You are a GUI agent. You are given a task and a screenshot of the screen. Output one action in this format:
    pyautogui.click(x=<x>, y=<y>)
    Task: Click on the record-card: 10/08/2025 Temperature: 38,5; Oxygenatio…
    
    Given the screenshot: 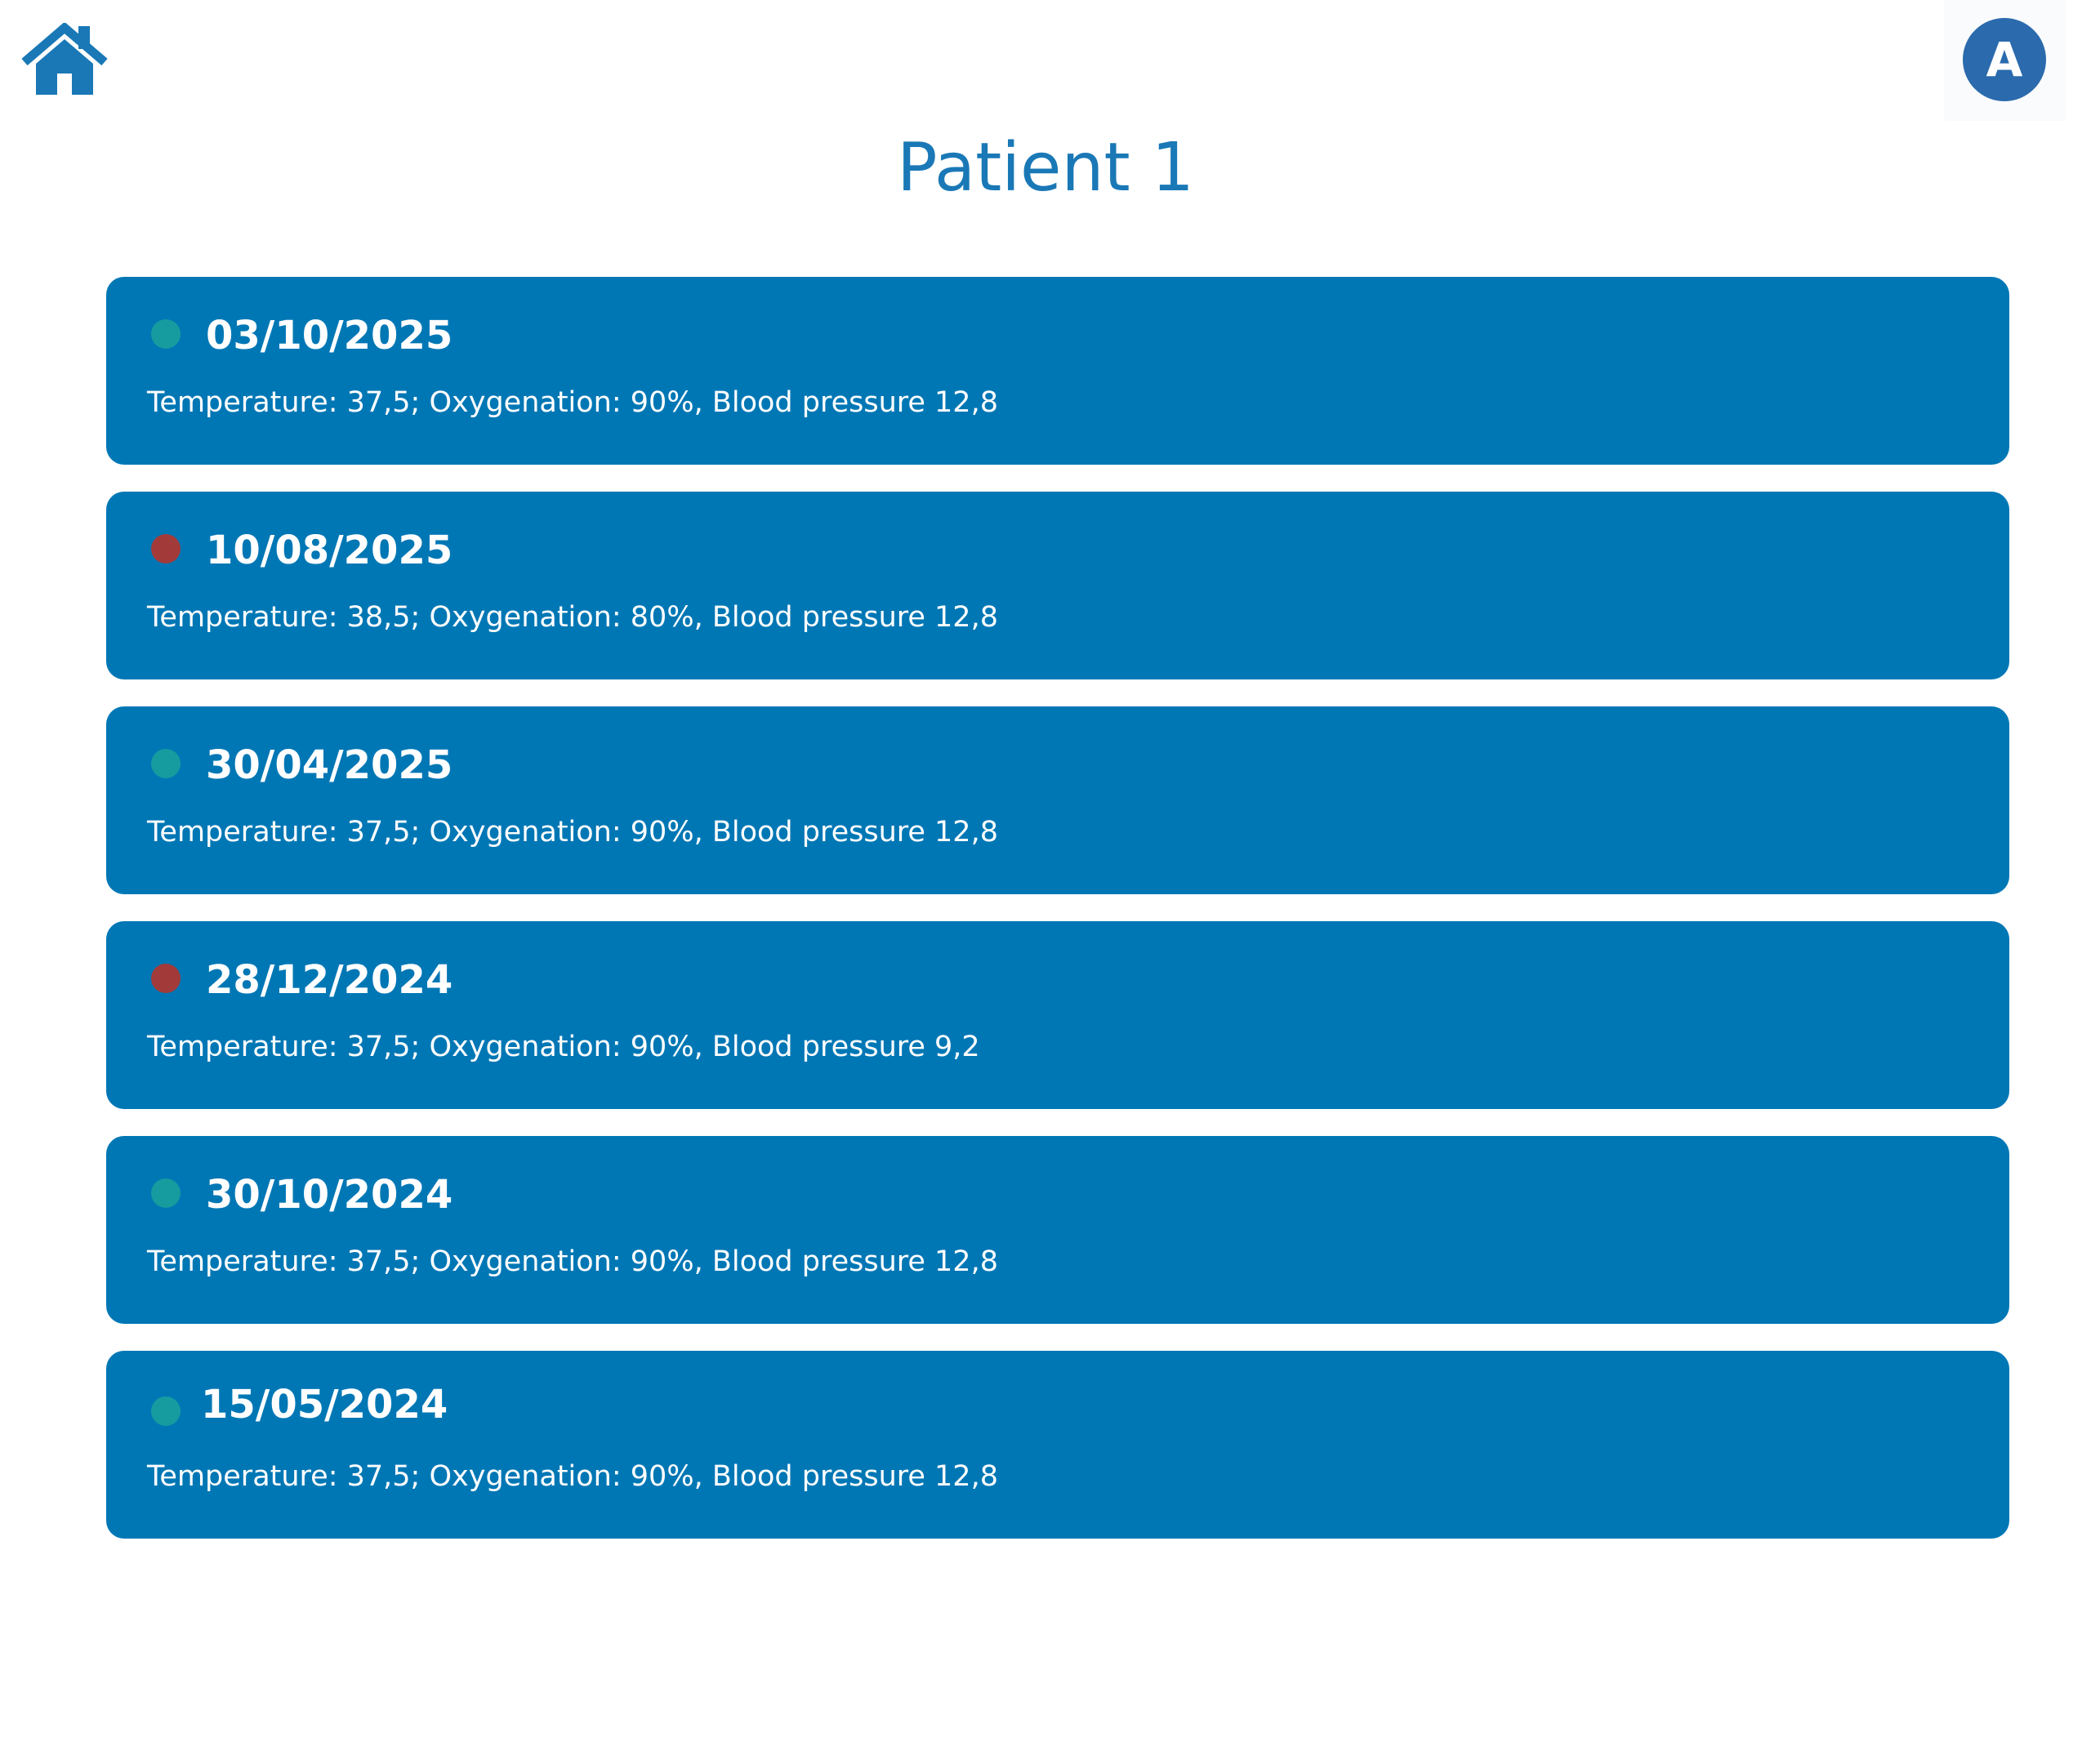 What is the action you would take?
    pyautogui.click(x=1057, y=585)
    